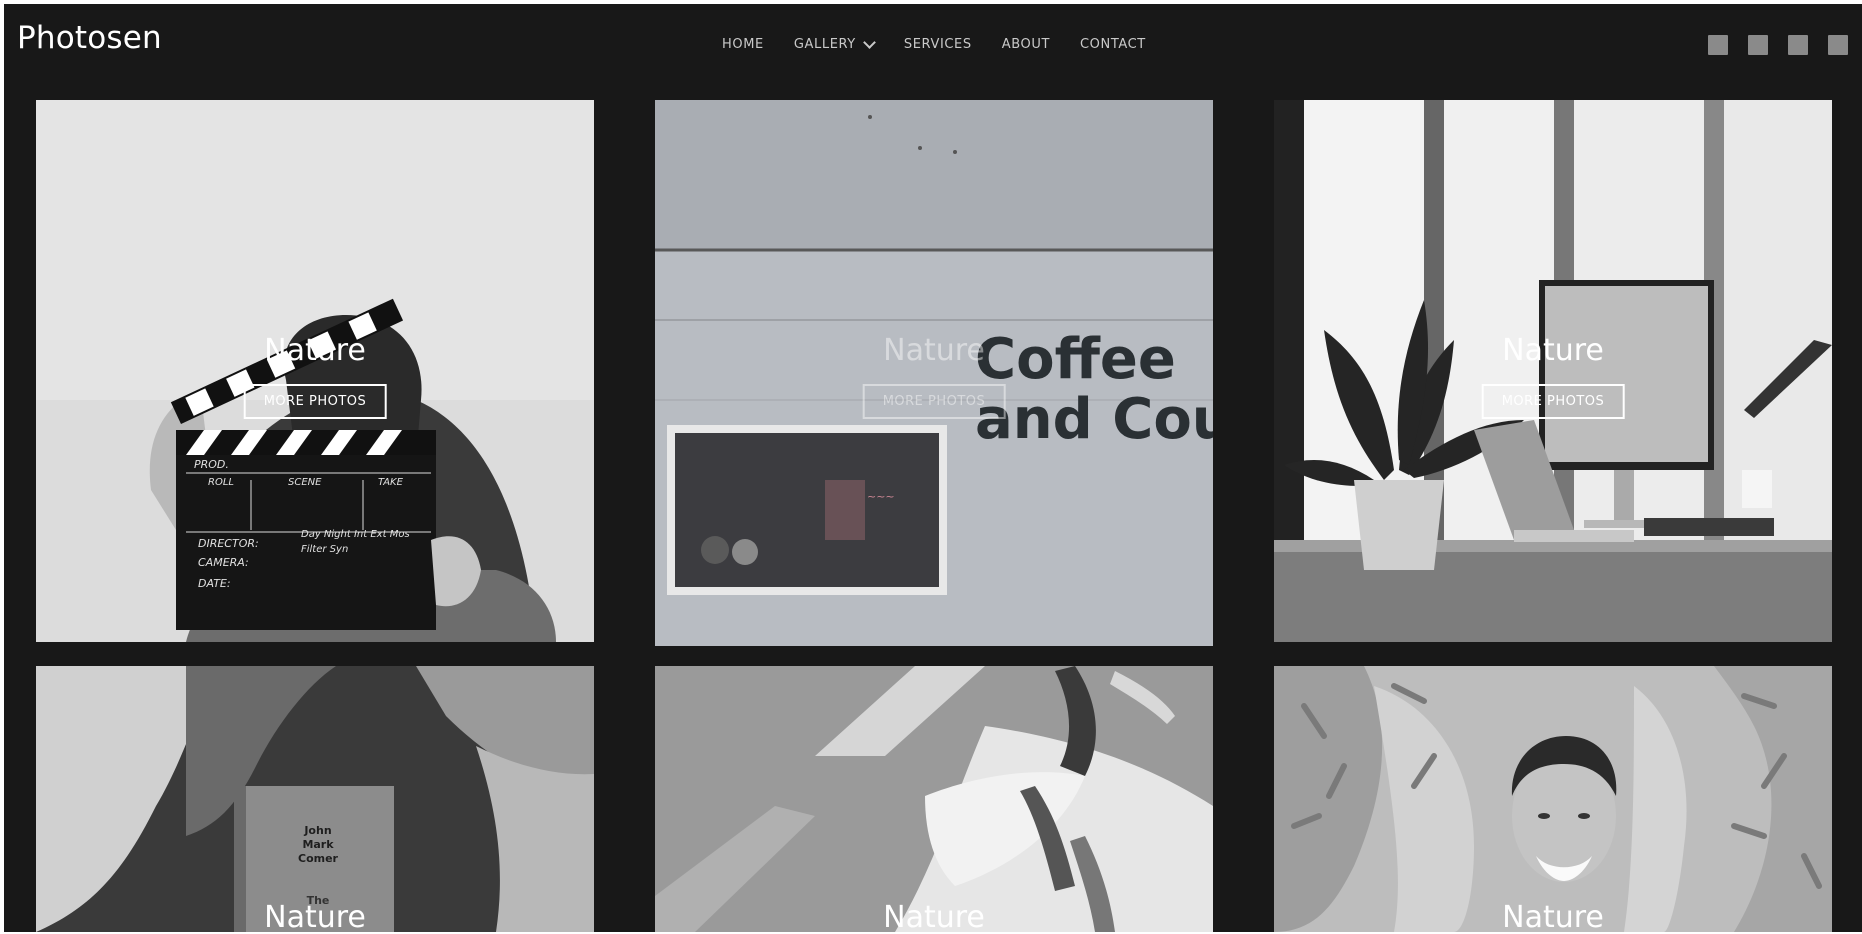  I want to click on nav-contact: CONTACT, so click(1113, 44).